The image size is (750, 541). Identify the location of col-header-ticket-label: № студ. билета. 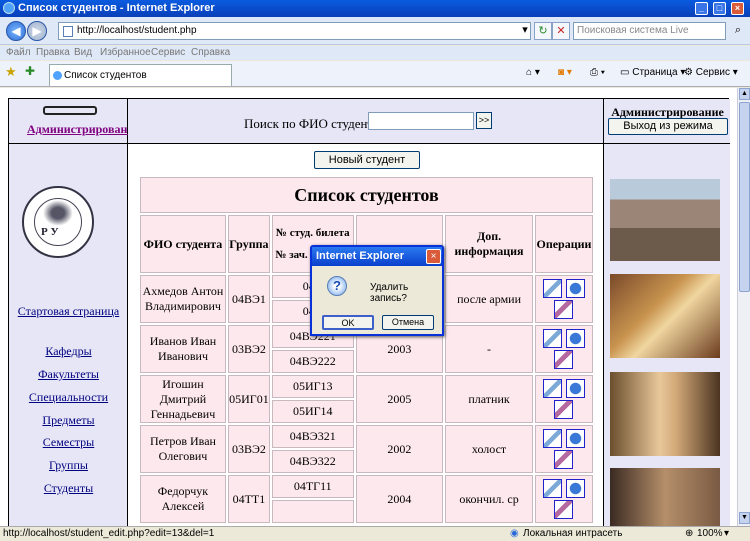
(312, 233).